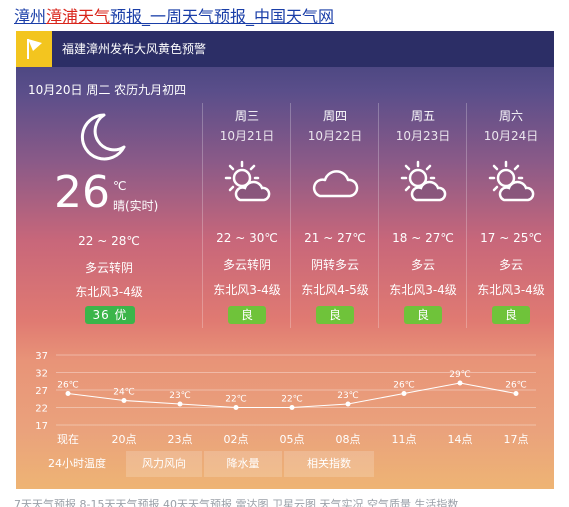 Image resolution: width=569 pixels, height=507 pixels. I want to click on forecast-date: 10月24日, so click(511, 136).